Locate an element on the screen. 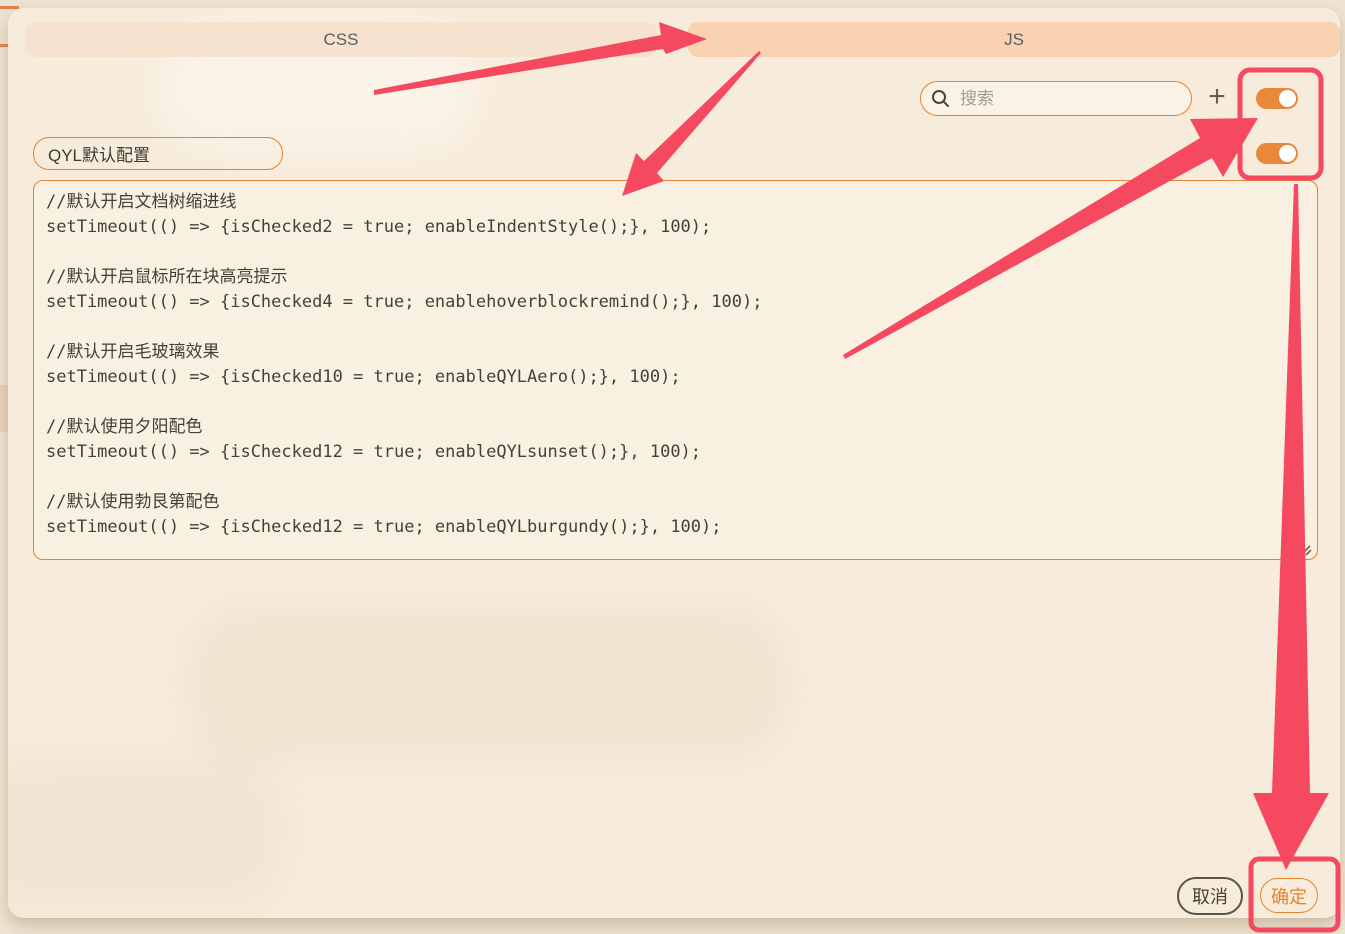 This screenshot has height=934, width=1345. add-button: + is located at coordinates (1217, 97).